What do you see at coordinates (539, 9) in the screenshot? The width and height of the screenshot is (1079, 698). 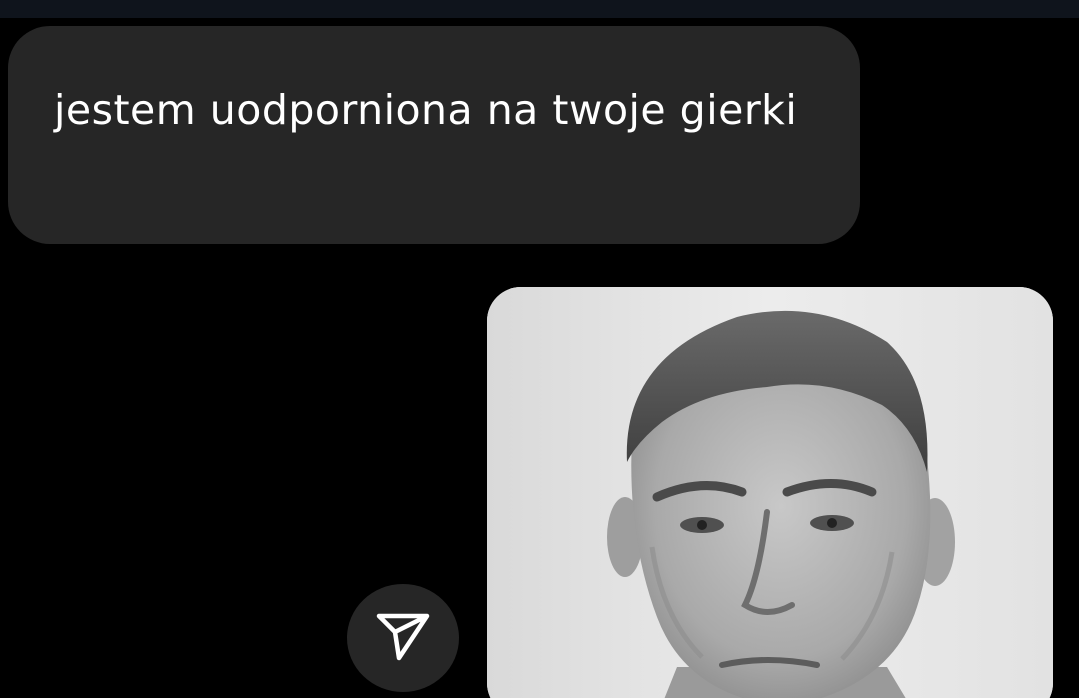 I see `top-bar` at bounding box center [539, 9].